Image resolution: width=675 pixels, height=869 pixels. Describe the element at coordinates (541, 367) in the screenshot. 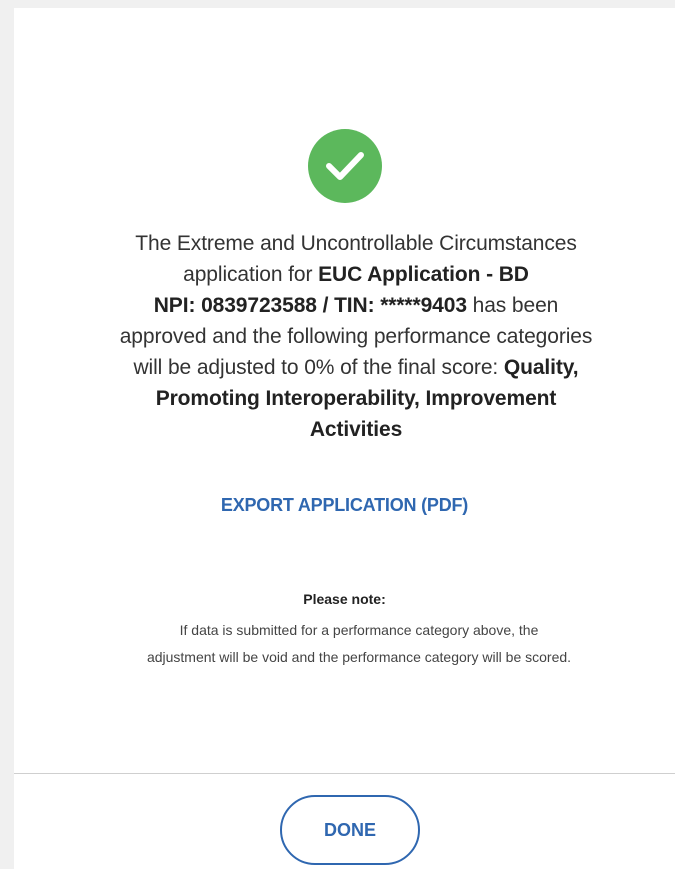

I see `categories-part-1: Quality,` at that location.